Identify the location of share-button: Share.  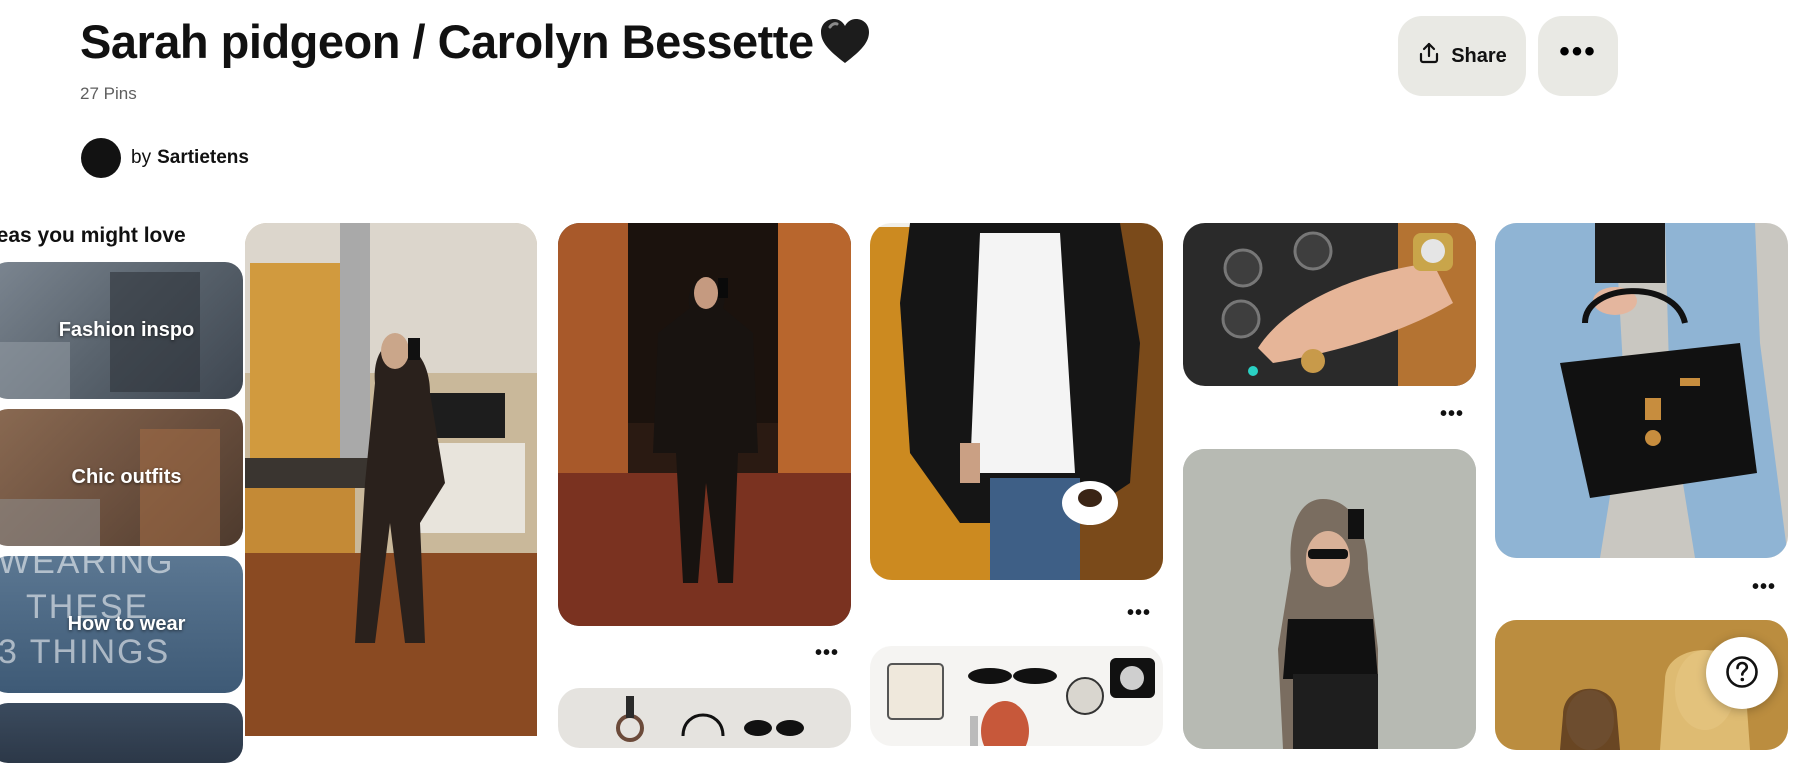
(1462, 56).